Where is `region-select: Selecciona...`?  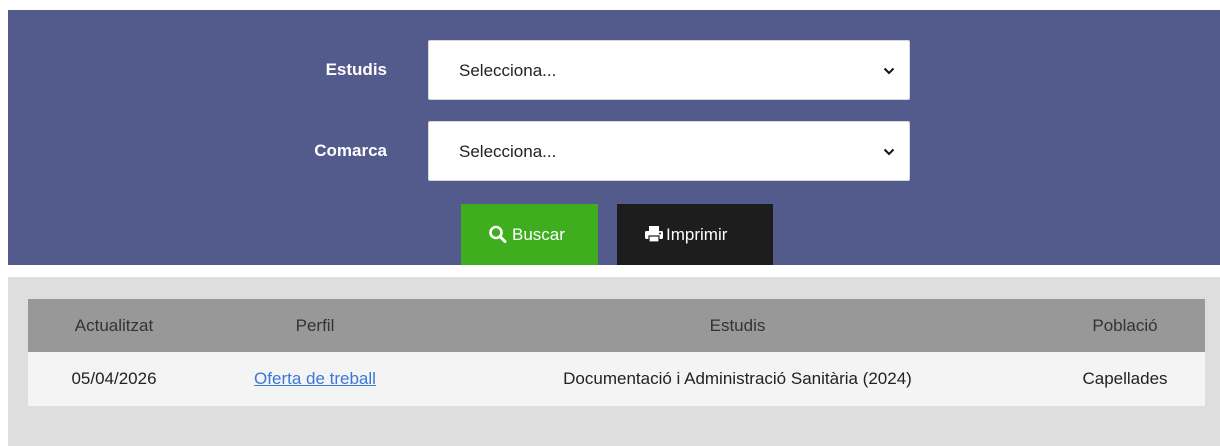 region-select: Selecciona... is located at coordinates (669, 151).